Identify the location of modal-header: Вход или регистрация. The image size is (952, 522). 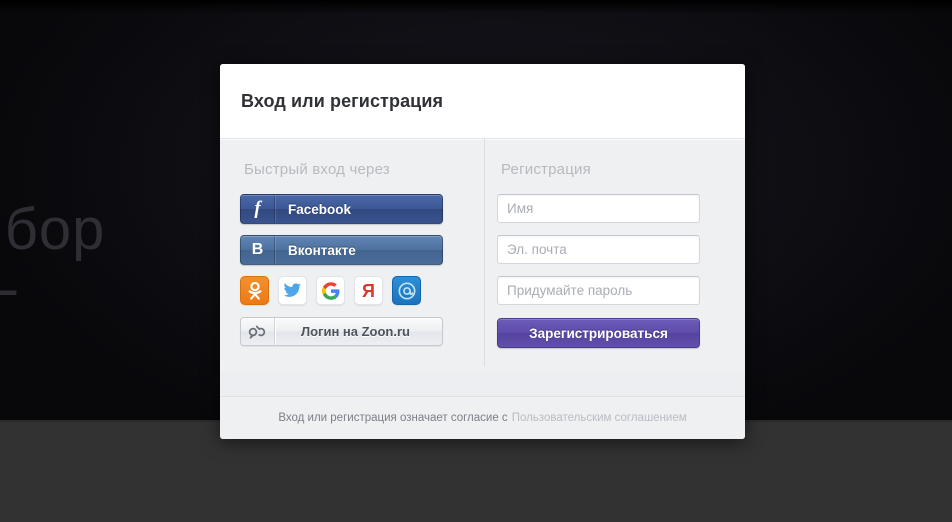
(482, 101).